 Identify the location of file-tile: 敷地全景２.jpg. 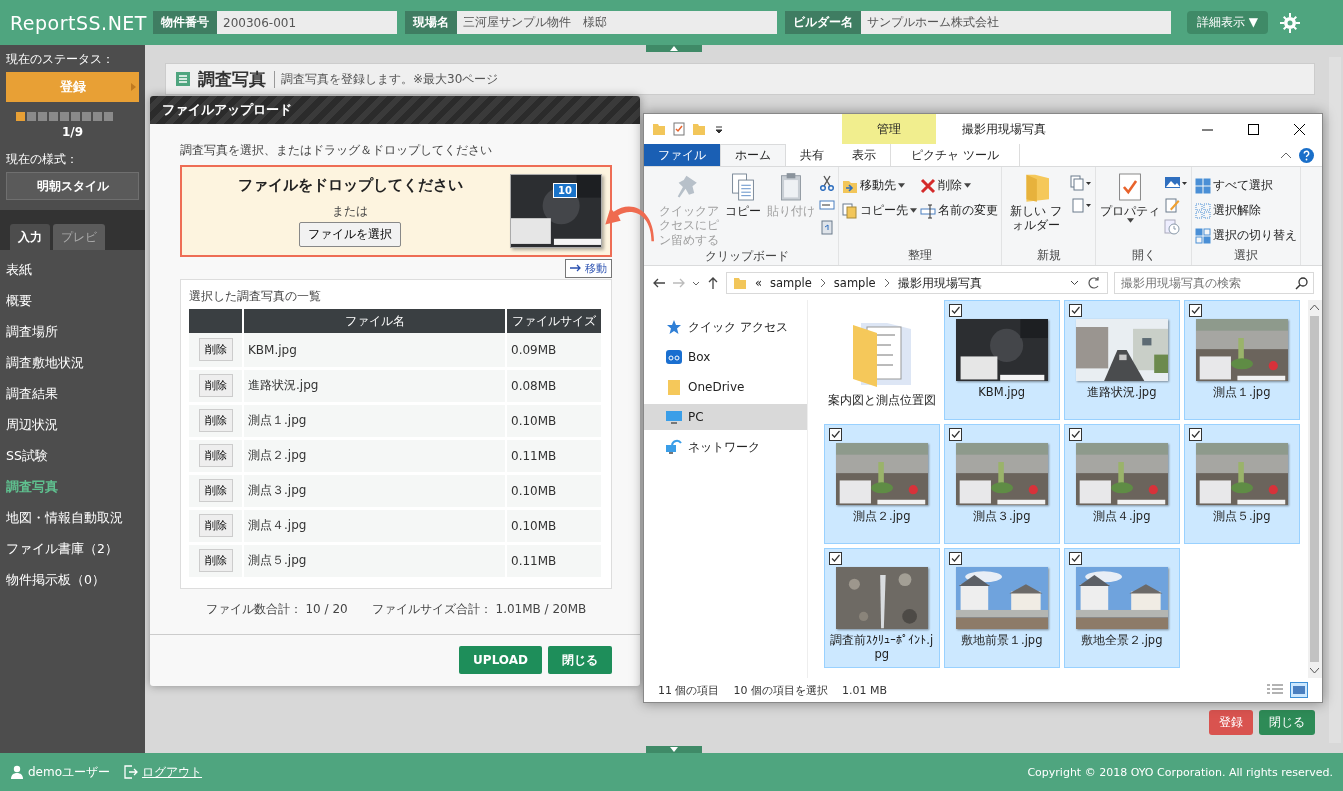
(1121, 608).